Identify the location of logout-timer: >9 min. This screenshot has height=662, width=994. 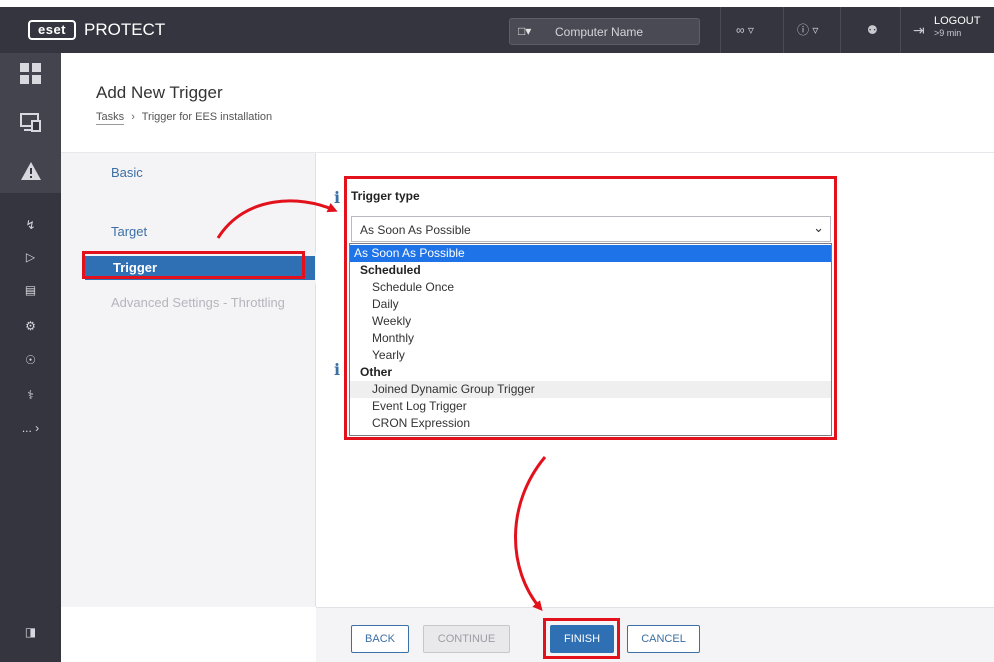
(948, 33).